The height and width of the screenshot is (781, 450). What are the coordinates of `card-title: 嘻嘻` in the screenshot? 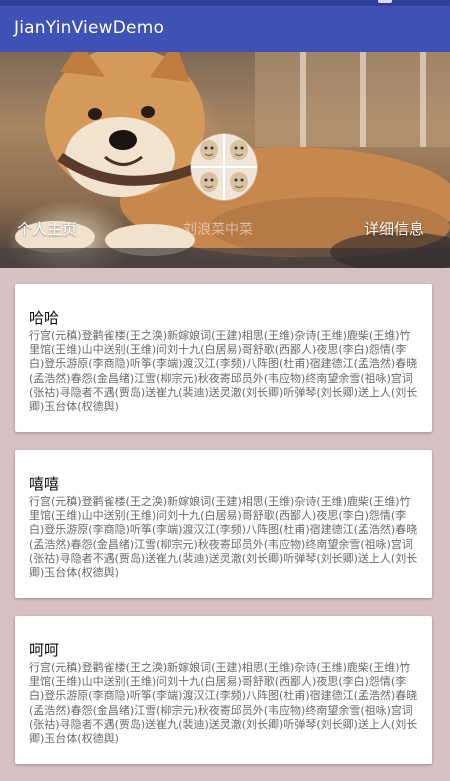 It's located at (44, 484).